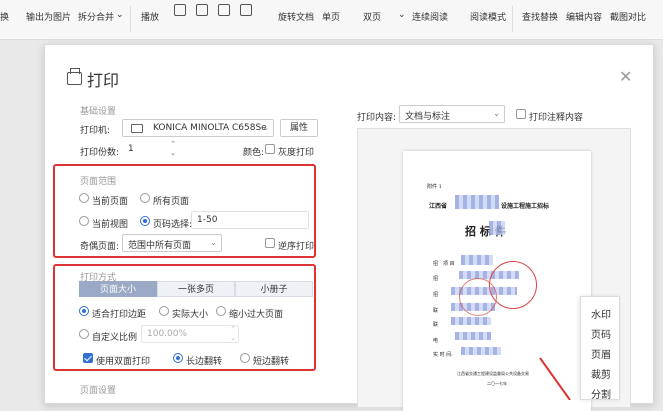 This screenshot has height=411, width=663. What do you see at coordinates (436, 311) in the screenshot?
I see `doc-row: 联` at bounding box center [436, 311].